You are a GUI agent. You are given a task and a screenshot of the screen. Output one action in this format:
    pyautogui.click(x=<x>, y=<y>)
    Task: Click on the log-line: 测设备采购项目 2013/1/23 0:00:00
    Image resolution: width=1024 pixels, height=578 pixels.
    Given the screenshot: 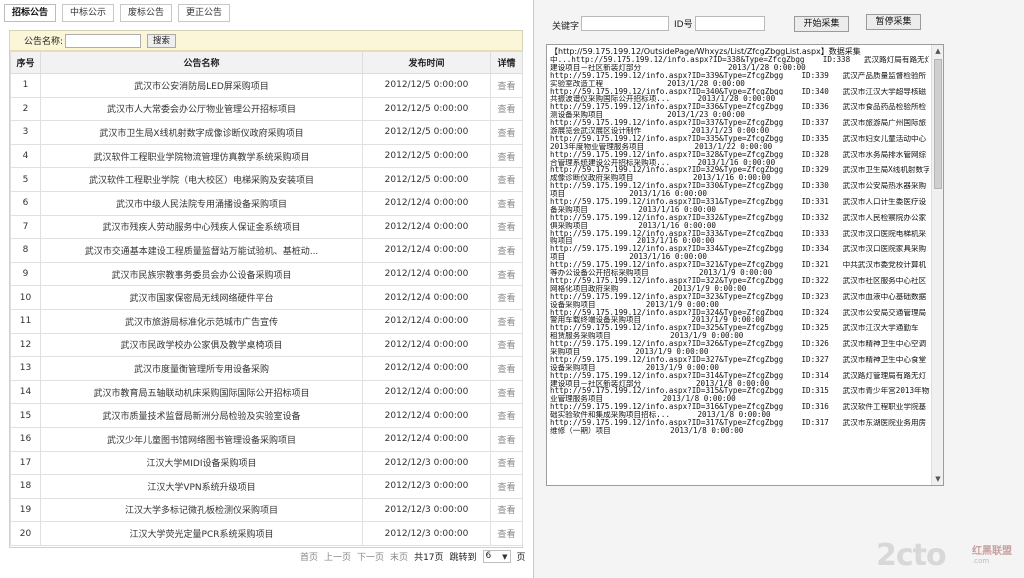 What is the action you would take?
    pyautogui.click(x=647, y=115)
    